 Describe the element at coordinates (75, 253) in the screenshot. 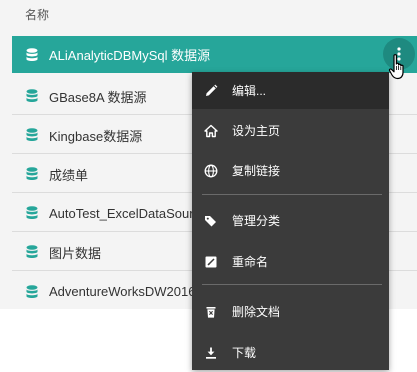

I see `list-item-label: 图片数据` at that location.